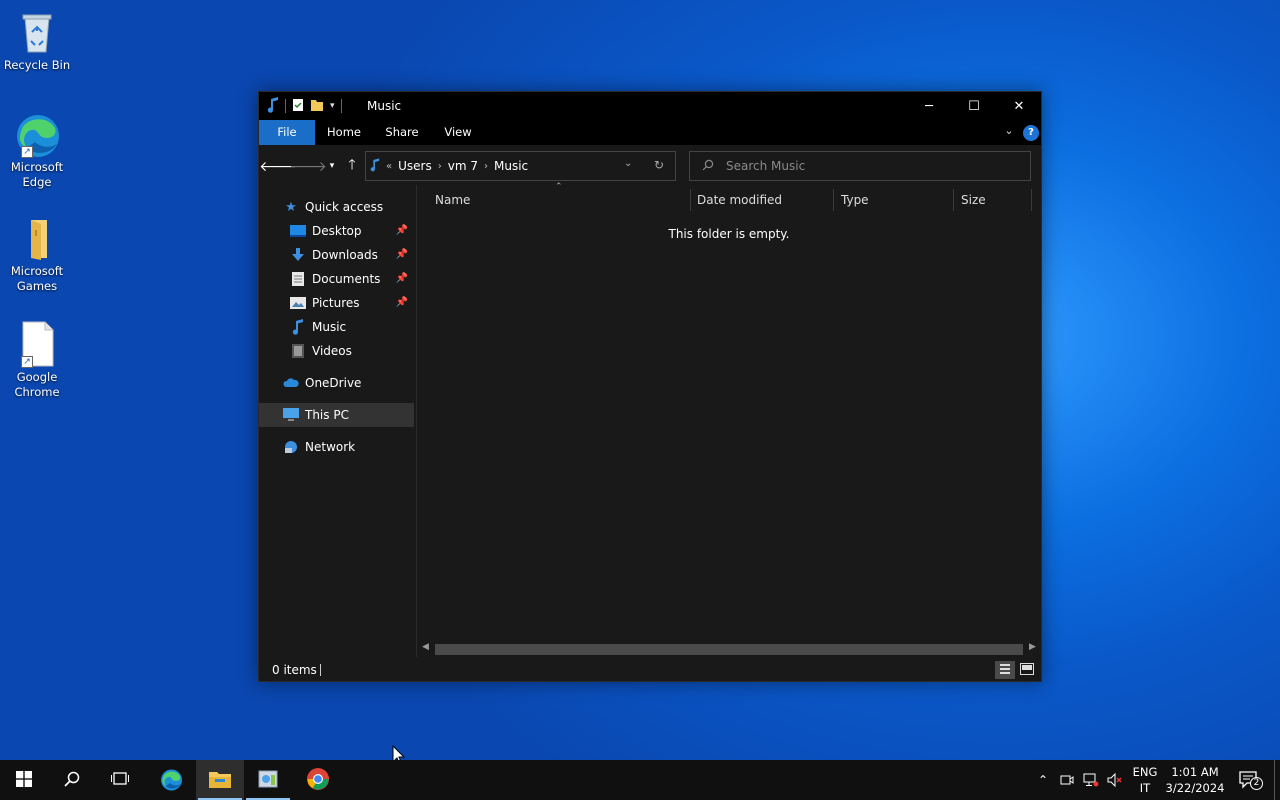  What do you see at coordinates (346, 279) in the screenshot?
I see `nav-label: Documents` at bounding box center [346, 279].